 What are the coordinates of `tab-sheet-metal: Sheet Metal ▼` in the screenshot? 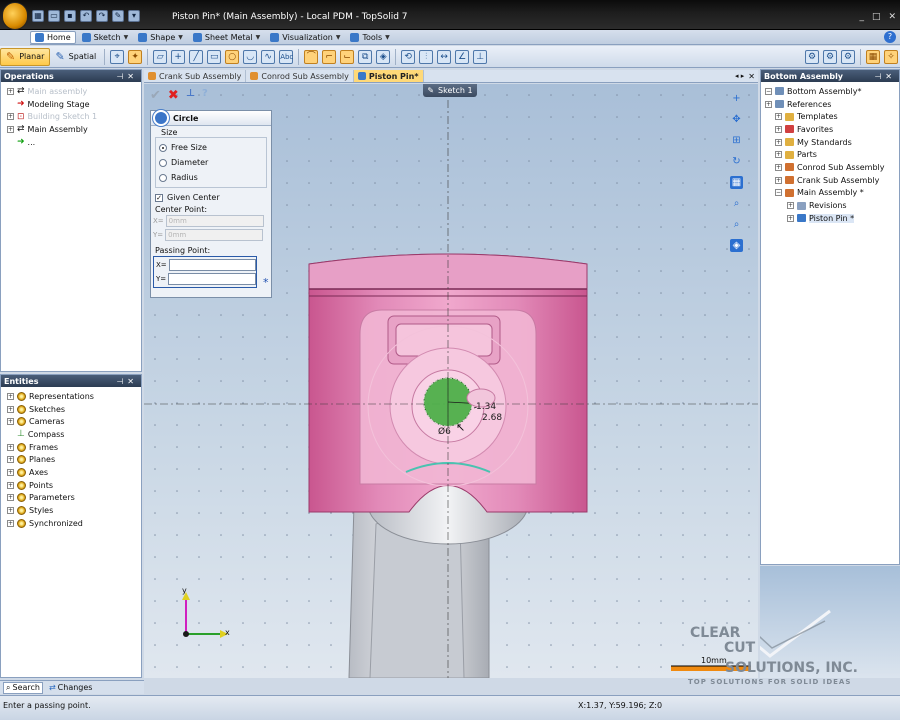 It's located at (226, 37).